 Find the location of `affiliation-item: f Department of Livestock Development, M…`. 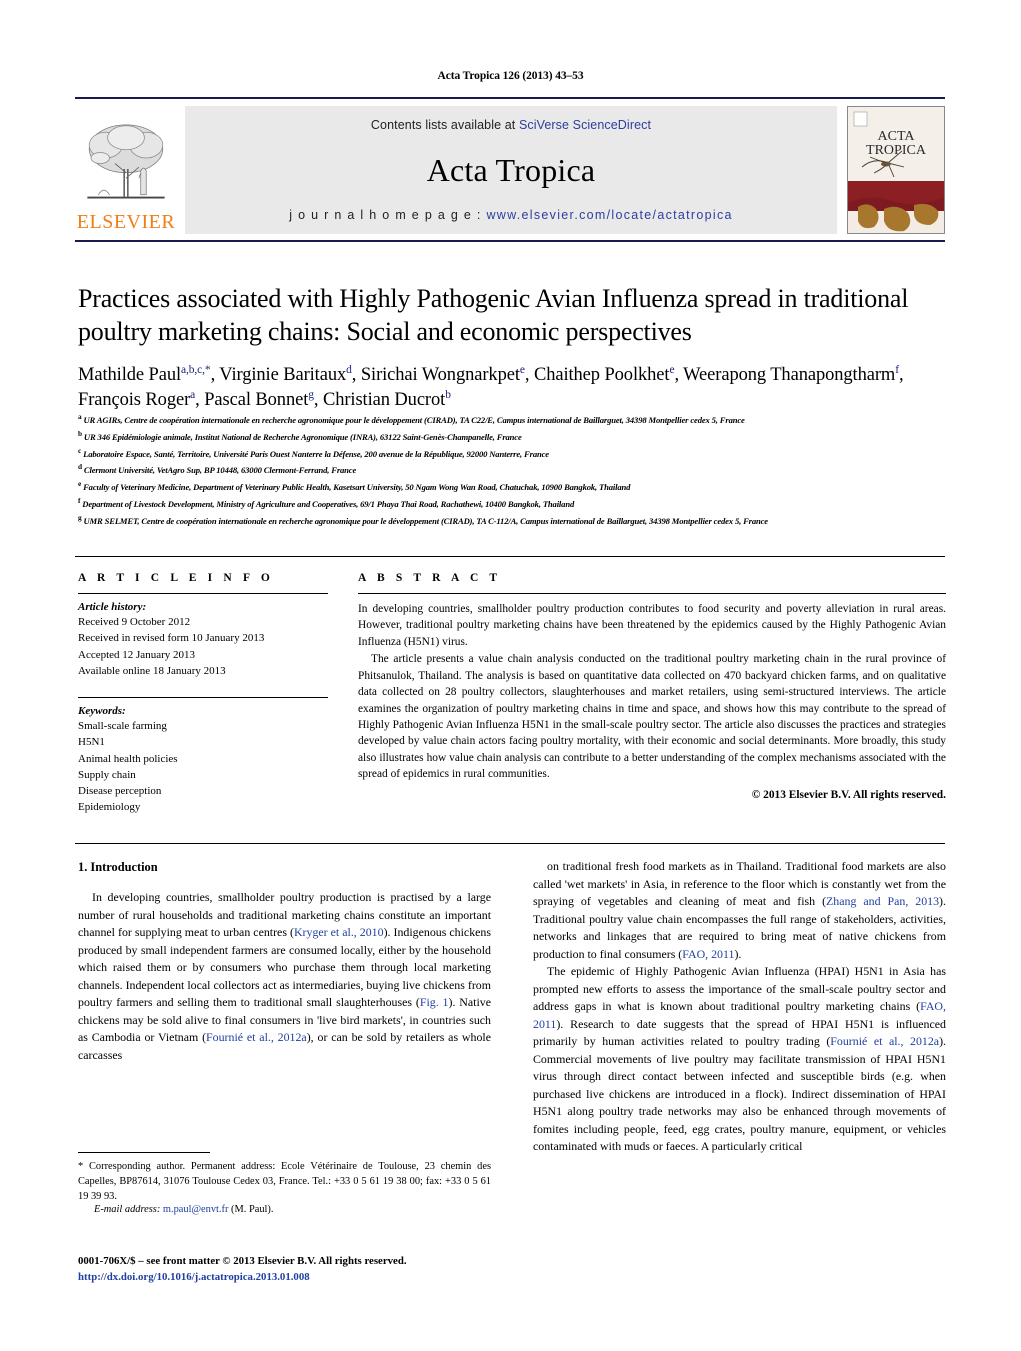

affiliation-item: f Department of Livestock Development, M… is located at coordinates (326, 502).